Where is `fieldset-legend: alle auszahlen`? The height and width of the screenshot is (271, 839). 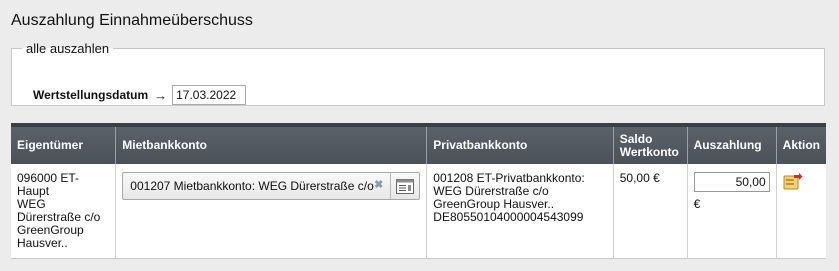
fieldset-legend: alle auszahlen is located at coordinates (68, 48).